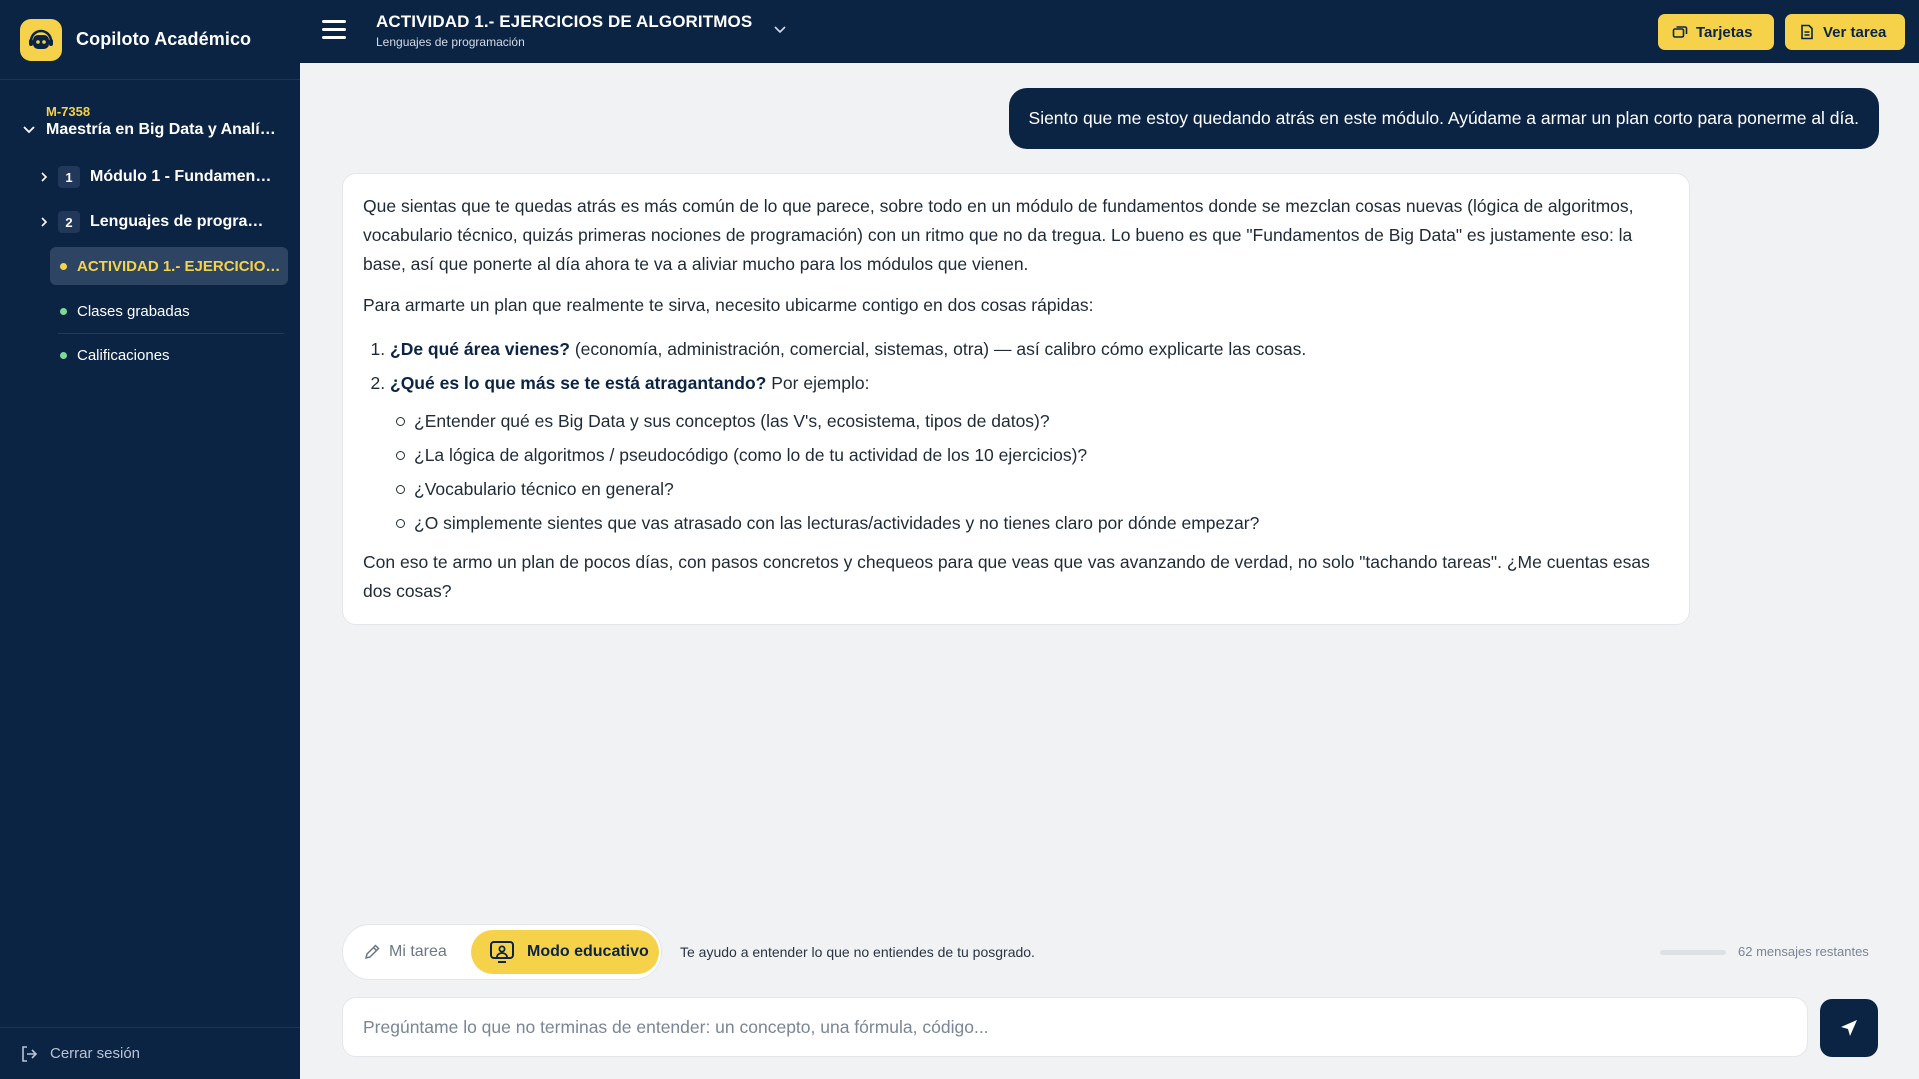 The image size is (1919, 1079). I want to click on module-number: 2, so click(69, 222).